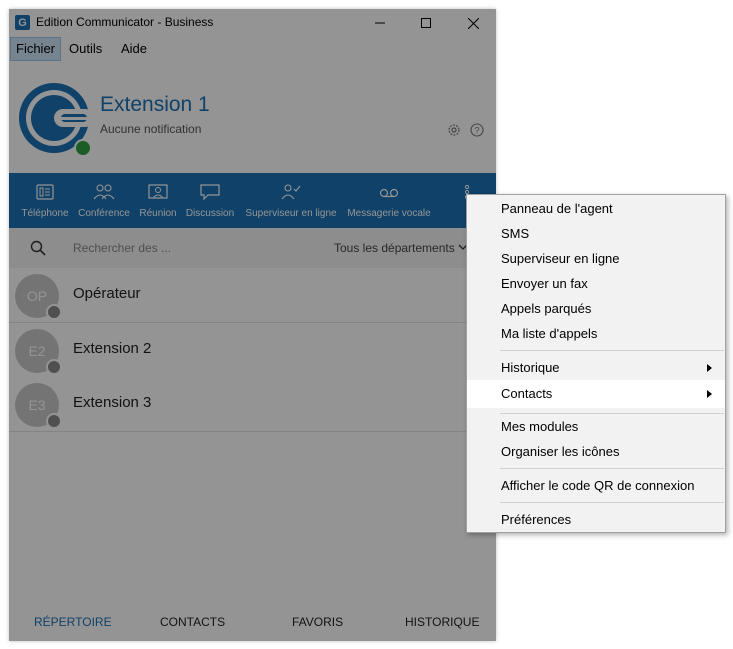 This screenshot has width=733, height=649. Describe the element at coordinates (596, 284) in the screenshot. I see `menu-item-send-fax: Envoyer un fax` at that location.